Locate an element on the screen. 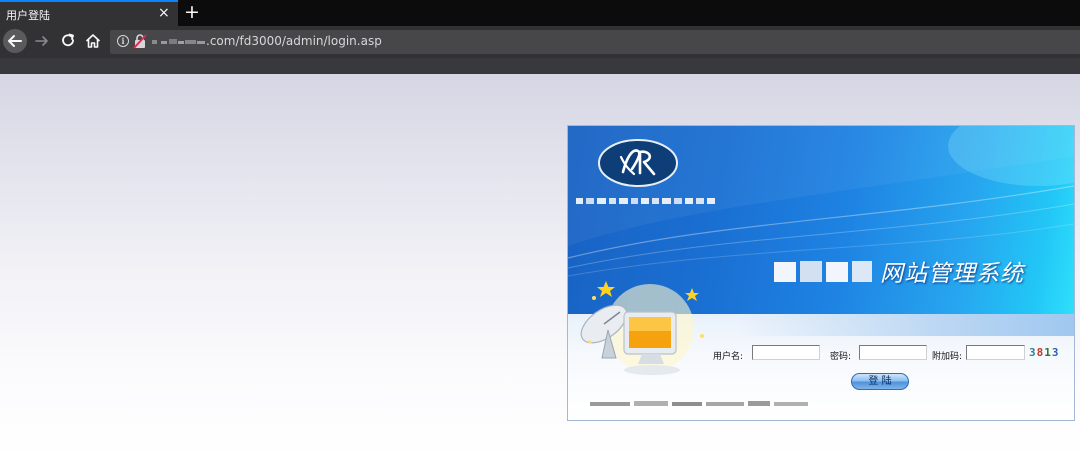 The width and height of the screenshot is (1080, 459). username-label: 用户名: is located at coordinates (728, 357).